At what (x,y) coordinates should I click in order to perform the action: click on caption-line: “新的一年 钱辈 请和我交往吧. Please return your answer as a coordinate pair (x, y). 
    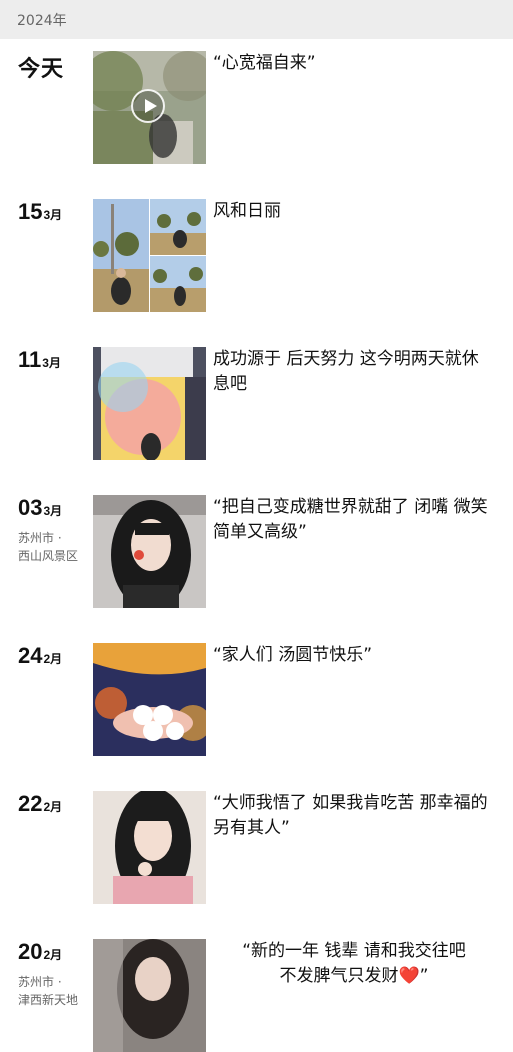
    Looking at the image, I should click on (354, 951).